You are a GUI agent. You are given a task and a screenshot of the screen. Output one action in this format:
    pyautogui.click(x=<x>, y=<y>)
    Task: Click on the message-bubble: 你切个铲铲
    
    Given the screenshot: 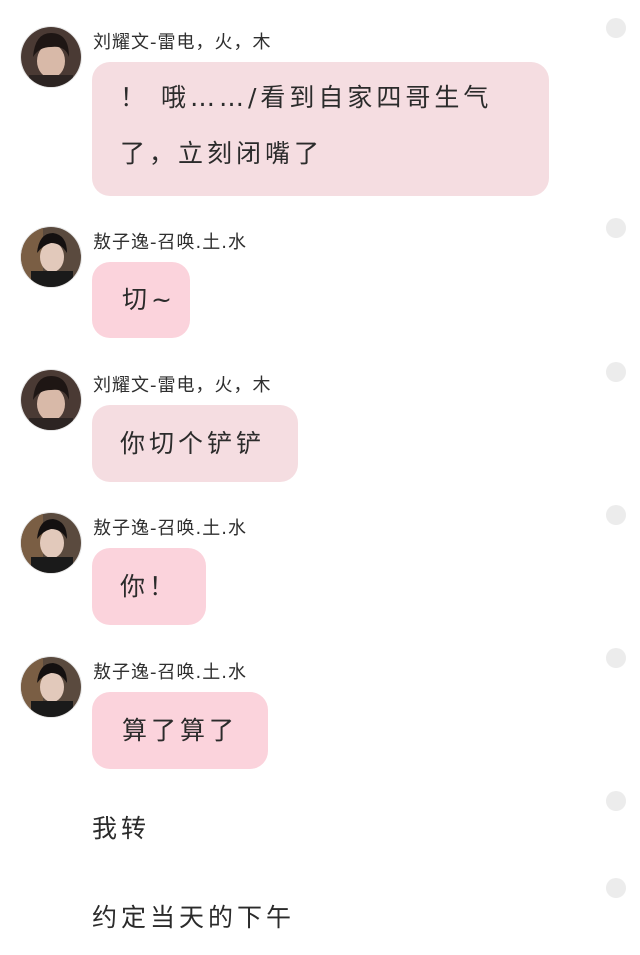 What is the action you would take?
    pyautogui.click(x=195, y=443)
    